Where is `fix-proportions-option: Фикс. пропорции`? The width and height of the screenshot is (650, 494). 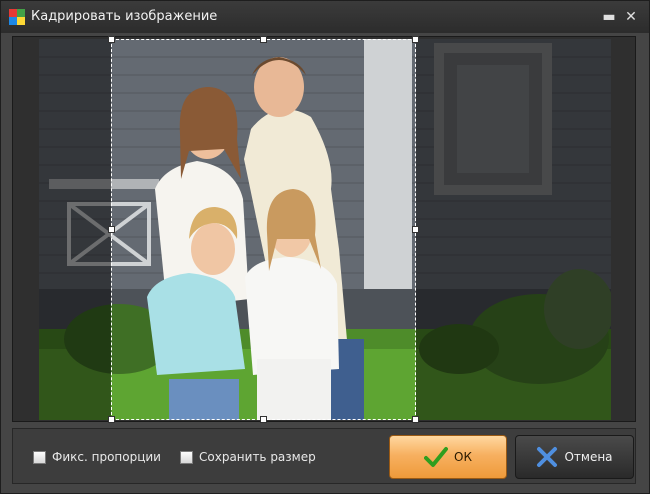 fix-proportions-option: Фикс. пропорции is located at coordinates (97, 457).